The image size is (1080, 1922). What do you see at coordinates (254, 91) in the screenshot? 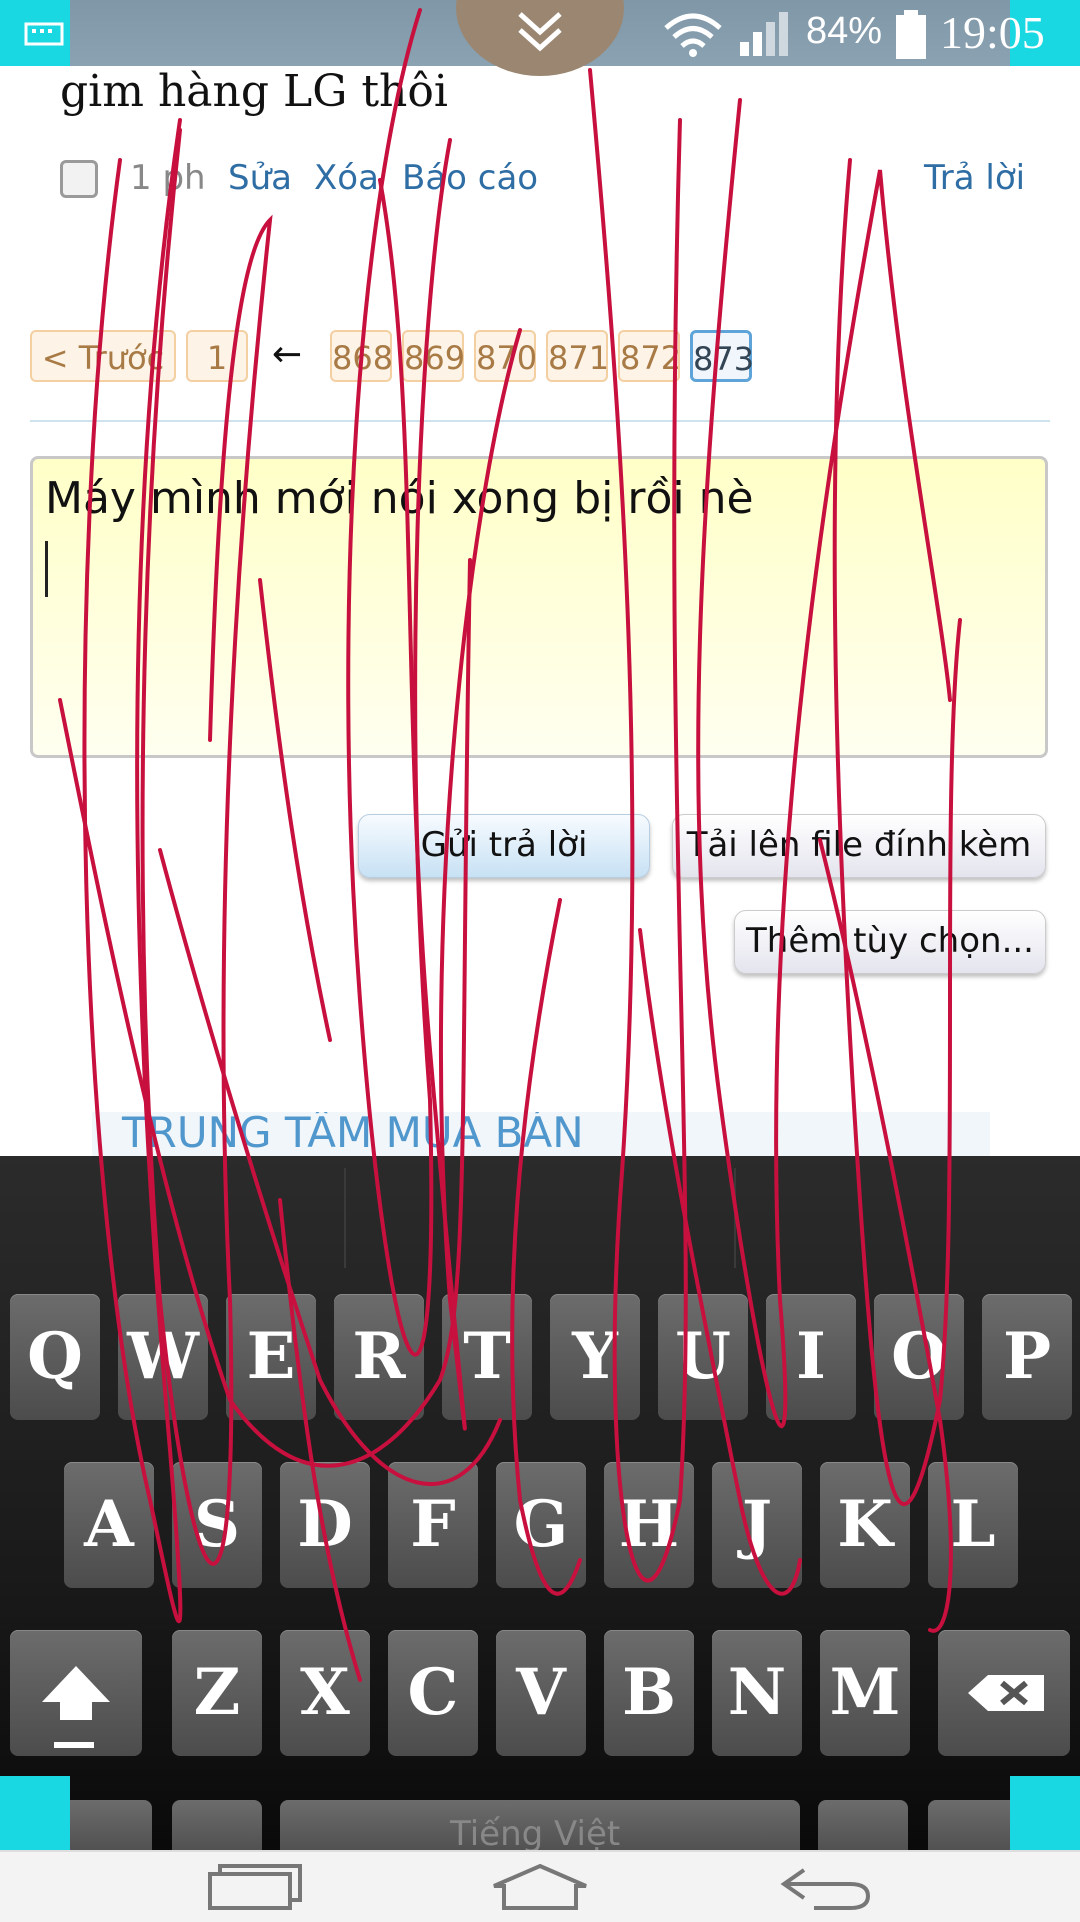
I see `post-text: gim hàng LG thôi` at bounding box center [254, 91].